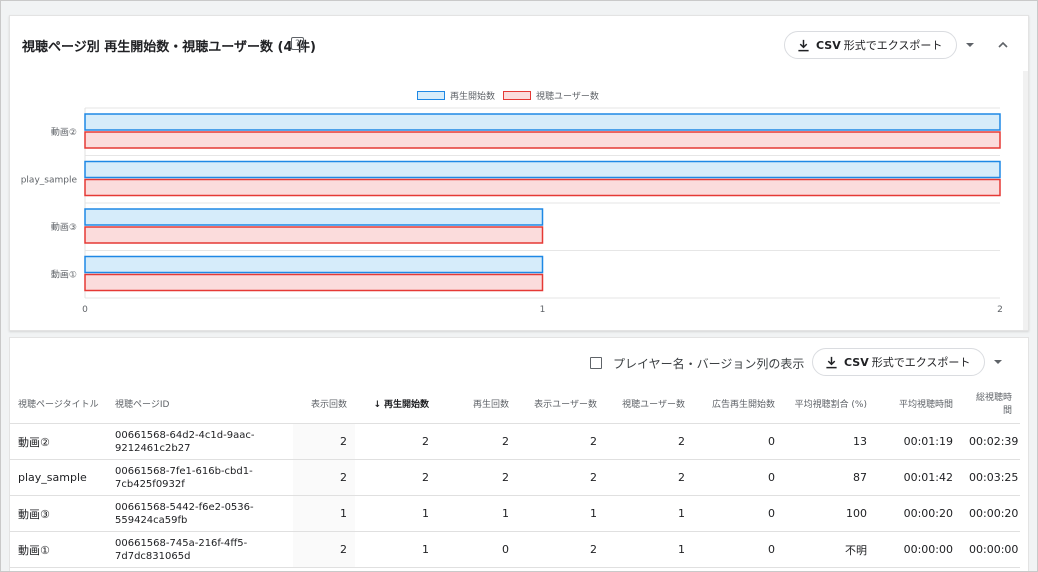 Image resolution: width=1038 pixels, height=572 pixels. Describe the element at coordinates (200, 441) in the screenshot. I see `page-id-cell: 00661568-64d2-4c1d-9aac-9212461c2b27` at that location.